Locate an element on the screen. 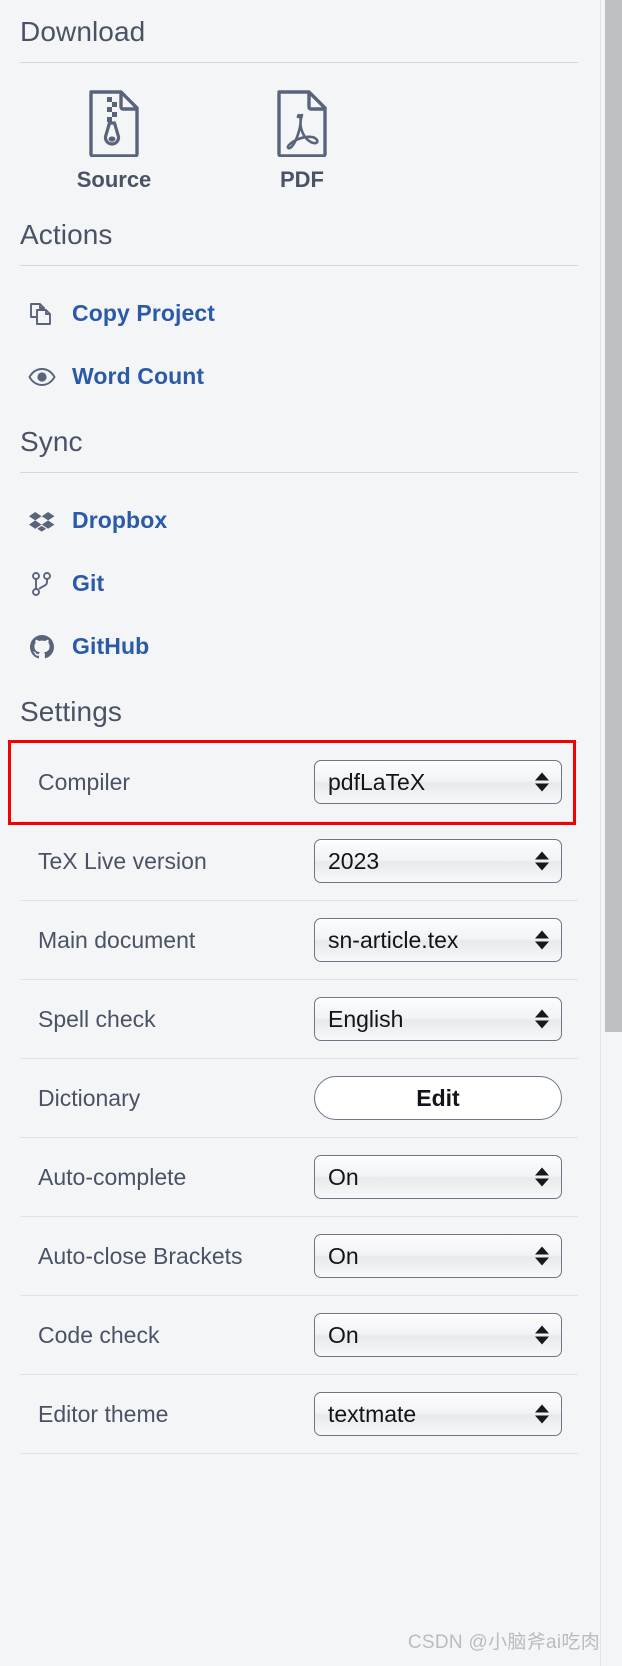 The width and height of the screenshot is (622, 1666). settings-select: 2023 is located at coordinates (438, 861).